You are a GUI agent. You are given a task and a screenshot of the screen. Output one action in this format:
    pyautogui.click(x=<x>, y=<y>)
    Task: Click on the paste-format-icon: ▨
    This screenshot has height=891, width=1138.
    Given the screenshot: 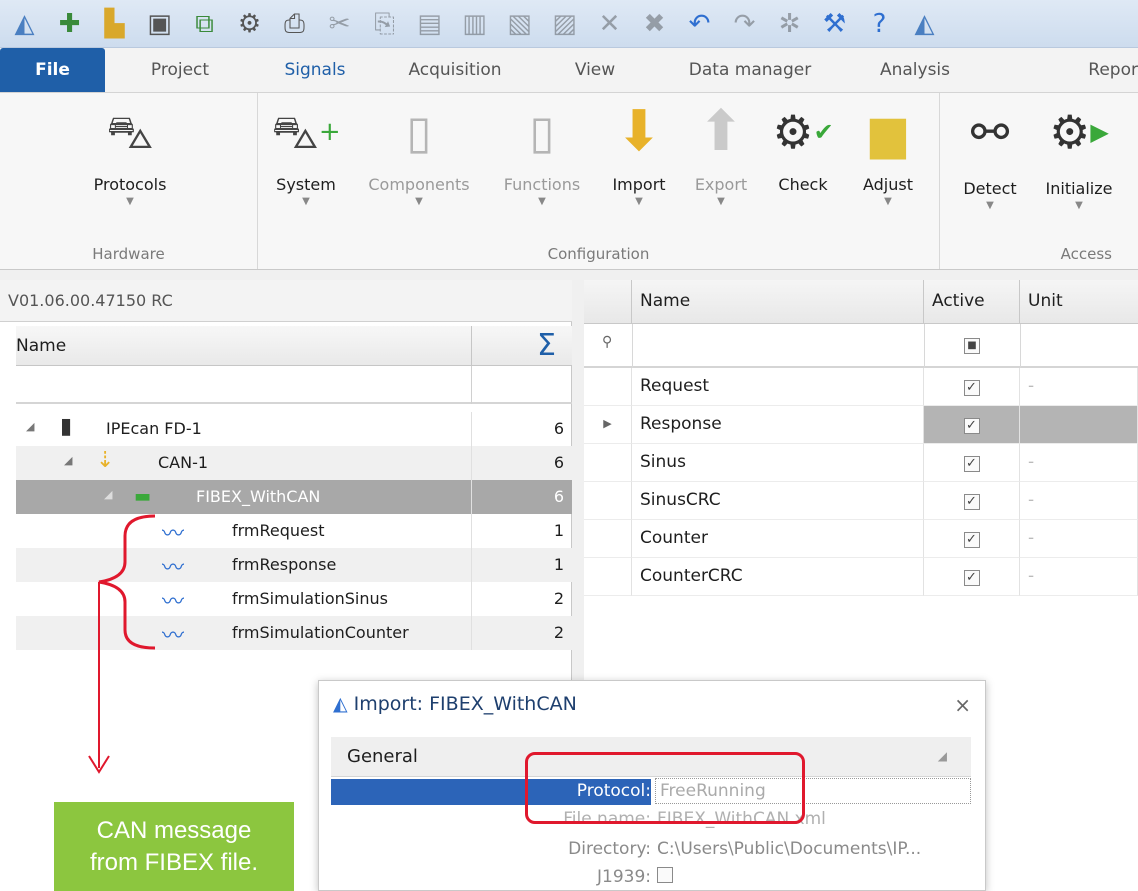 What is the action you would take?
    pyautogui.click(x=564, y=23)
    